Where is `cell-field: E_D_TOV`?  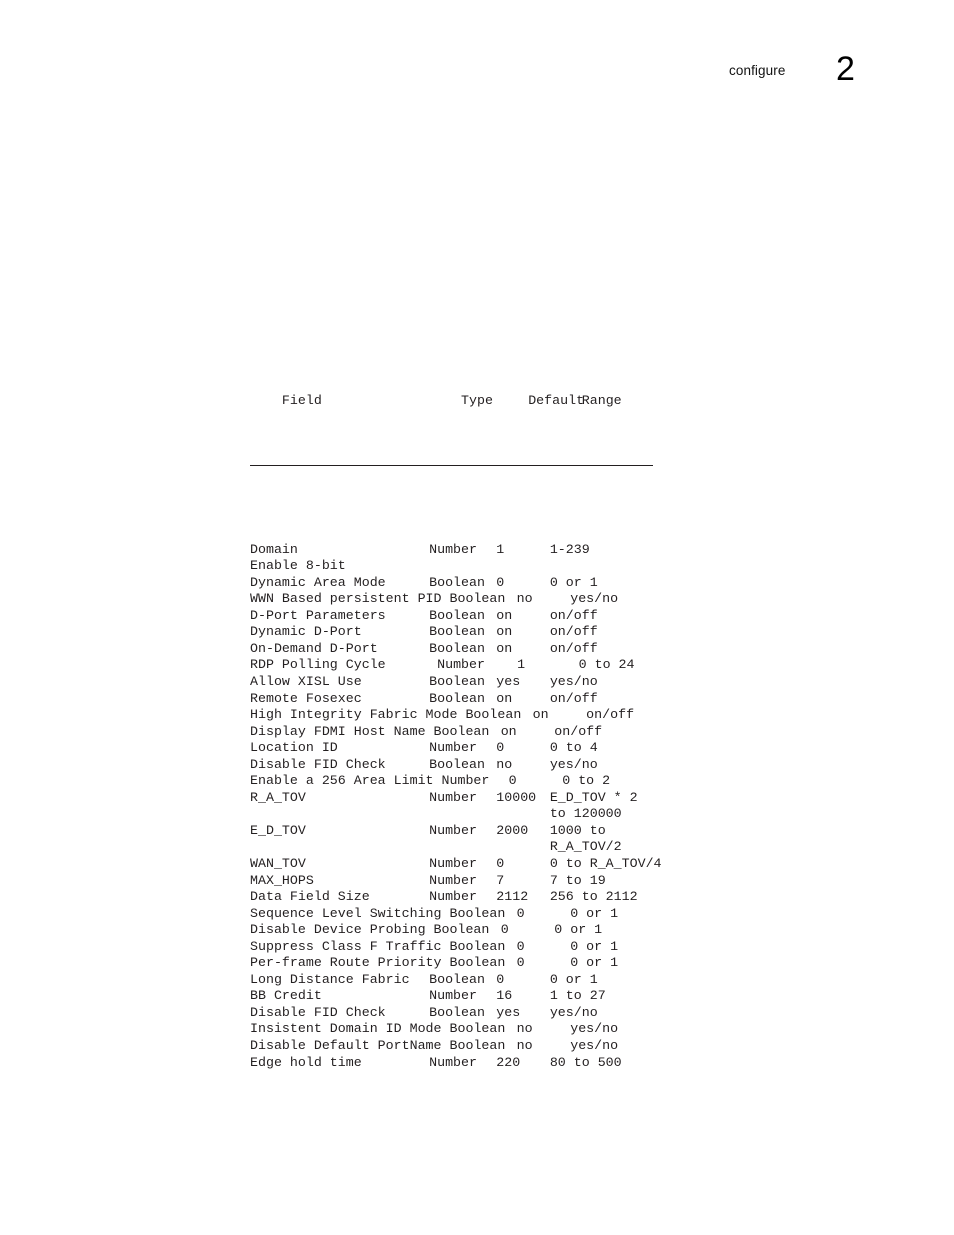
cell-field: E_D_TOV is located at coordinates (278, 830).